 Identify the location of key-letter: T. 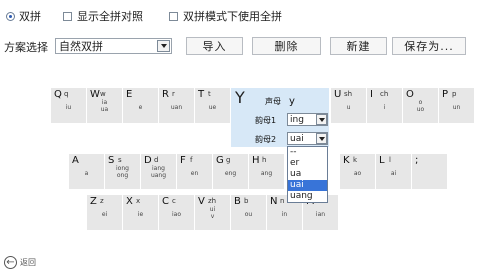
(201, 94).